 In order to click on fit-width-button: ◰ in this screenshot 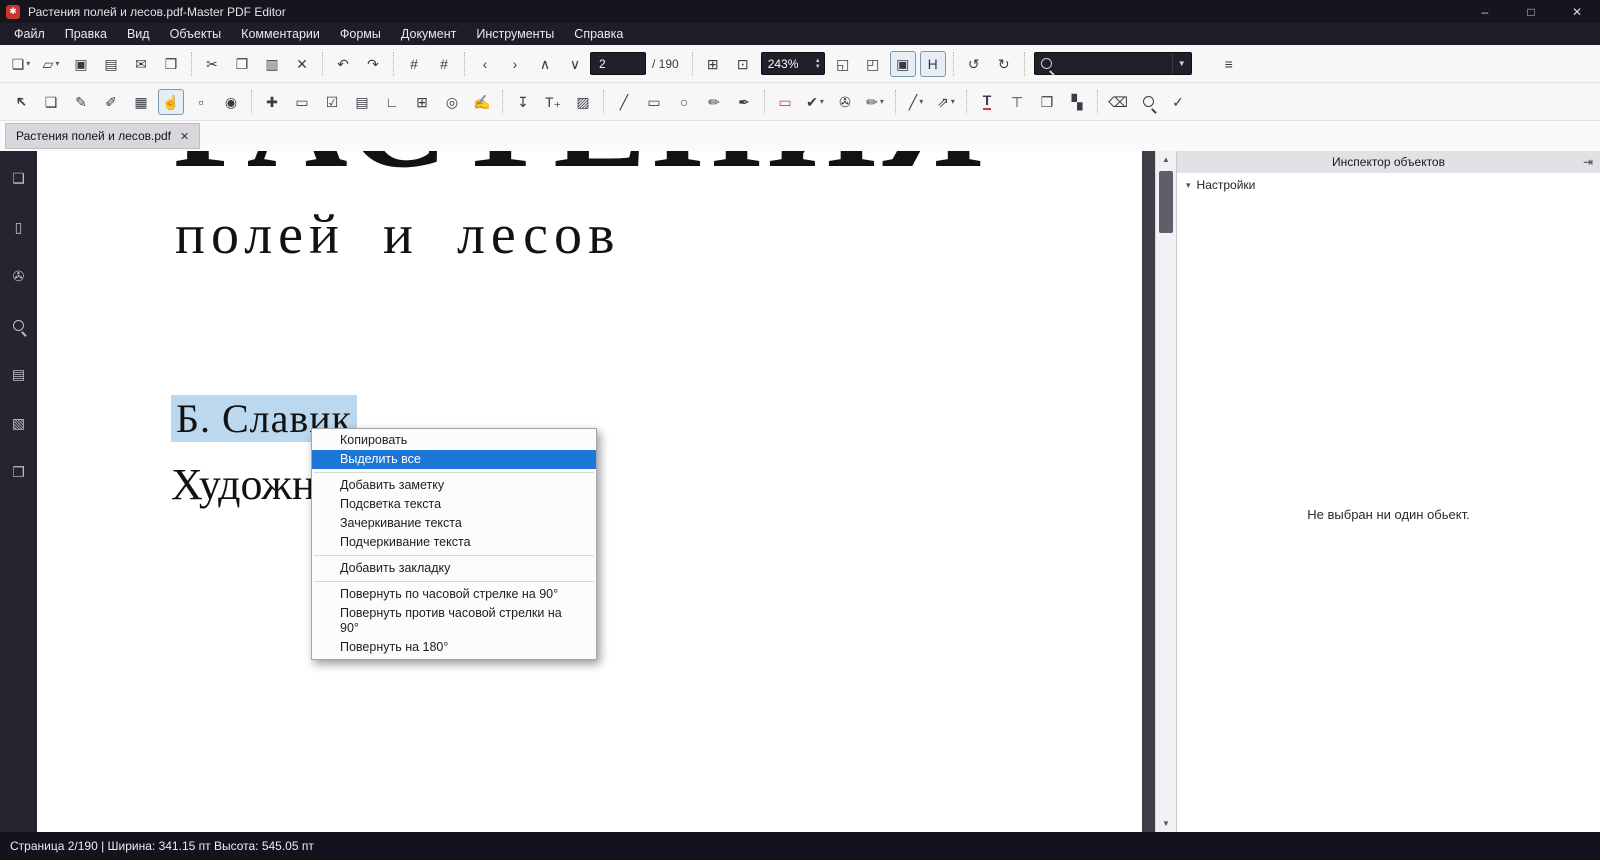, I will do `click(873, 64)`.